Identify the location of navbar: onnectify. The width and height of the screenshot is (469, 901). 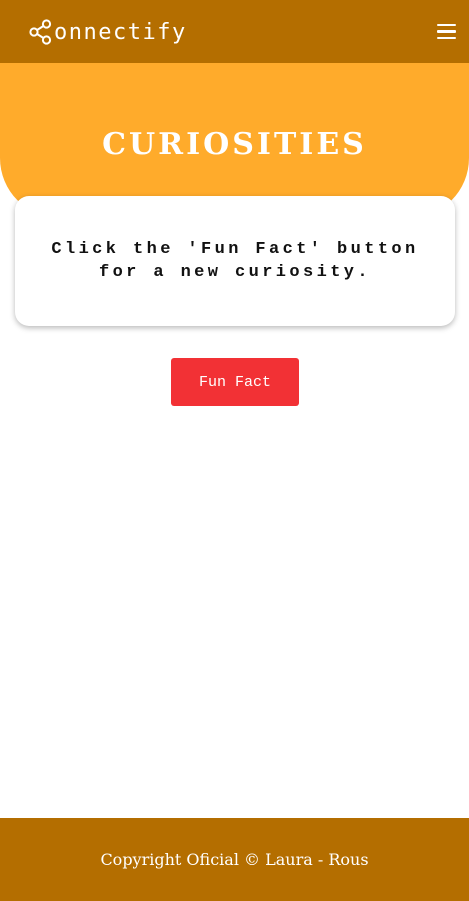
(234, 31).